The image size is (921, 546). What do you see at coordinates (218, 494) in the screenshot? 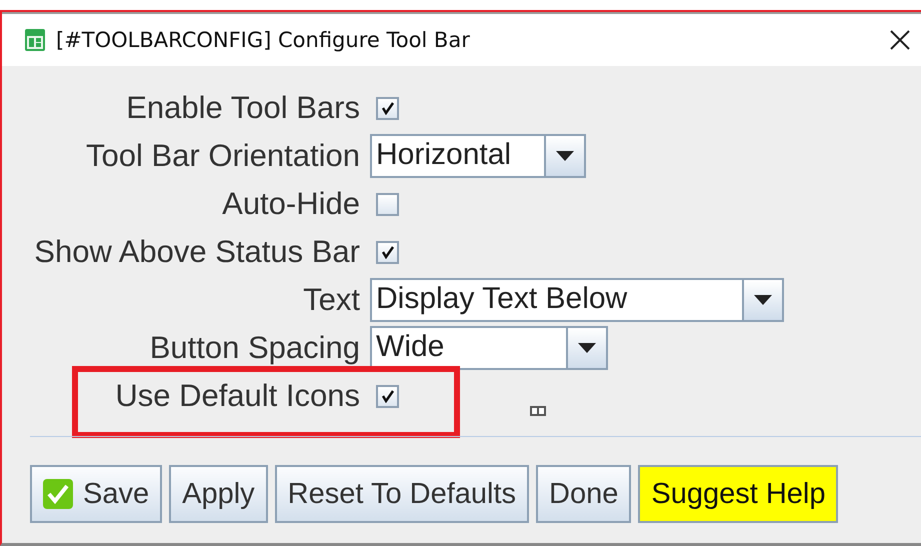
I see `dialog-button: Apply` at bounding box center [218, 494].